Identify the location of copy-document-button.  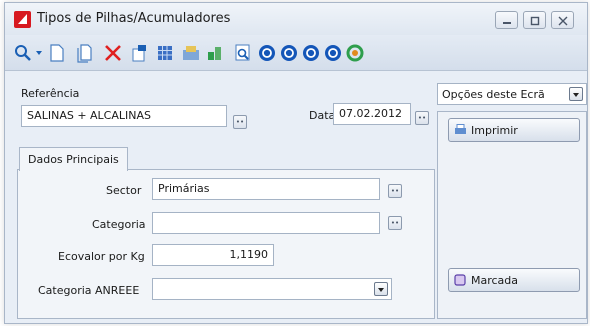
(85, 53).